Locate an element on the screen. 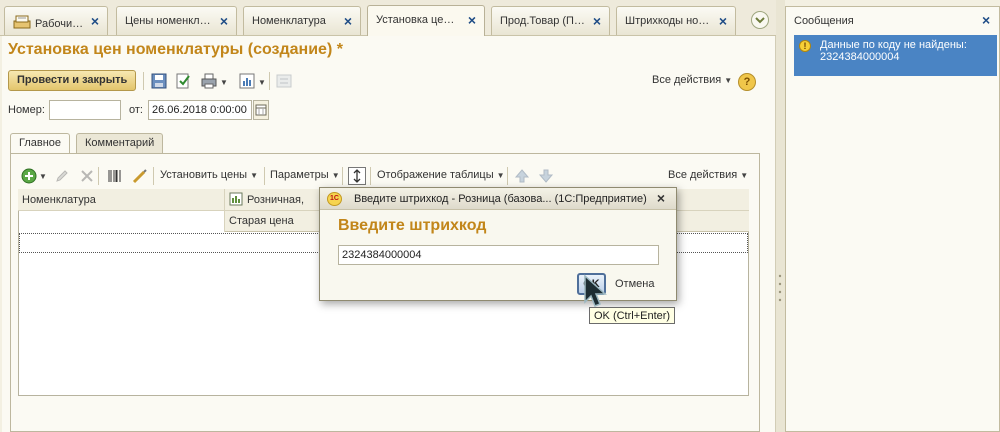 The width and height of the screenshot is (1000, 432). post-icon is located at coordinates (183, 81).